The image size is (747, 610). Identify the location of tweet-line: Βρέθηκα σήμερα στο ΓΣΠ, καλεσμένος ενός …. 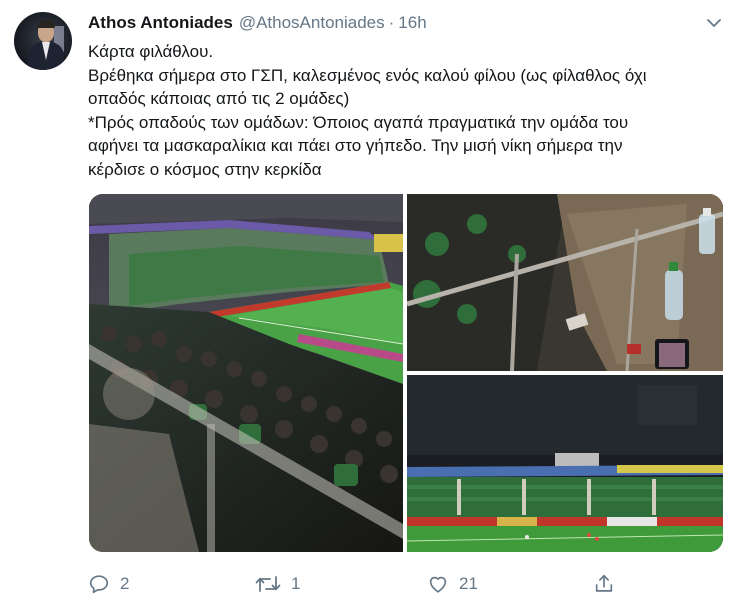
(367, 75).